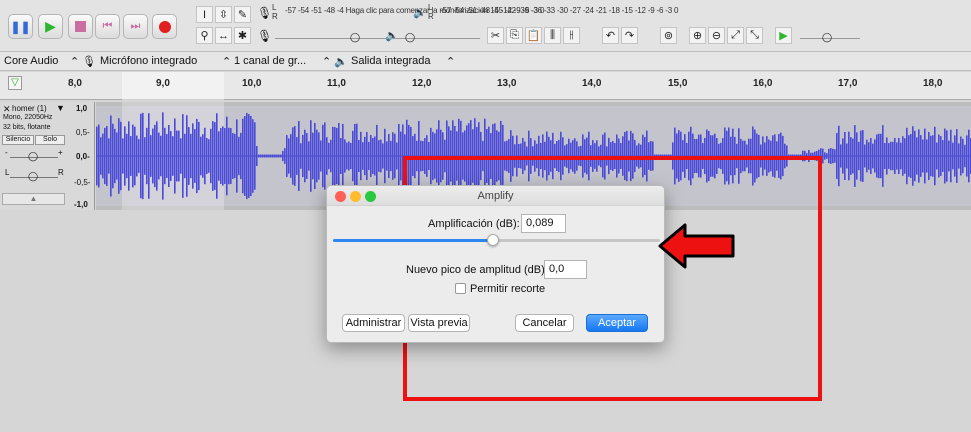 This screenshot has height=432, width=971. I want to click on playback-volume-icon: 🔈, so click(392, 36).